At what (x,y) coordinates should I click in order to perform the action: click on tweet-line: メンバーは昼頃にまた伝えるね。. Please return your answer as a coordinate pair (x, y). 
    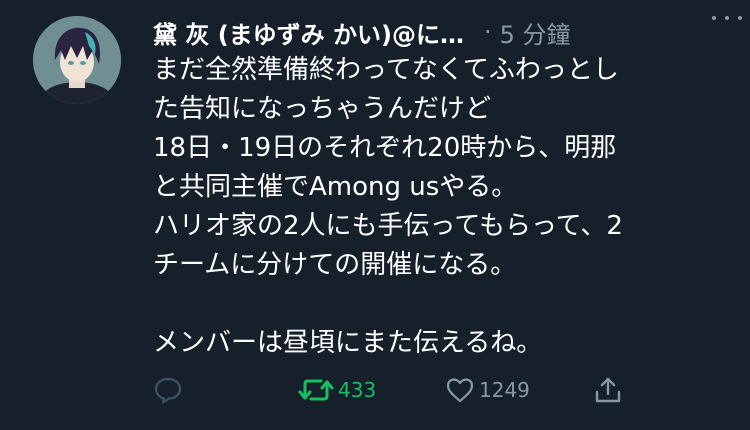
    Looking at the image, I should click on (348, 343).